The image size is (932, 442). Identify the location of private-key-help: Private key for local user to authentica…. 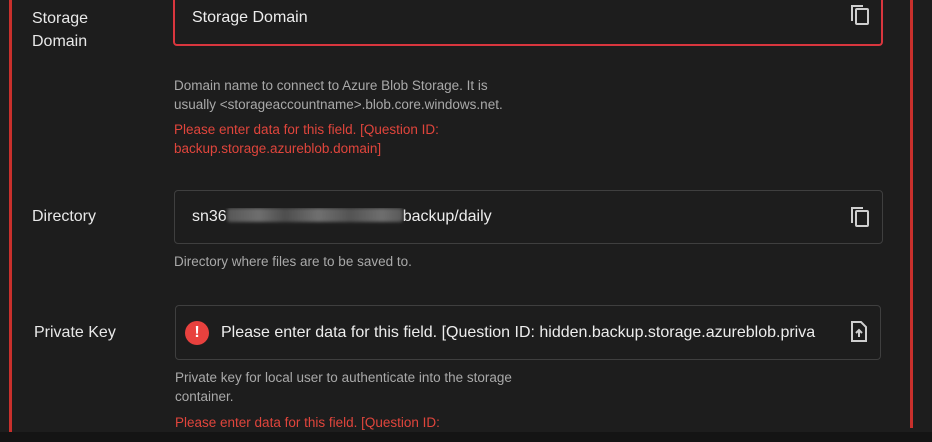
(343, 387).